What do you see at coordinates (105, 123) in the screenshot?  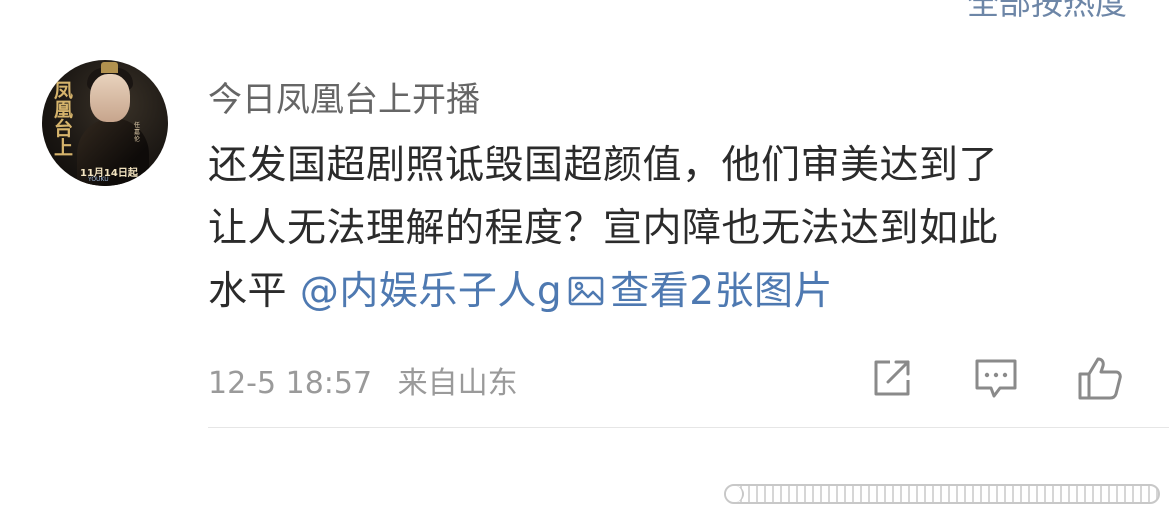 I see `avatar: 凤凰台上 任嘉伦 11月14日起 YOUKU` at bounding box center [105, 123].